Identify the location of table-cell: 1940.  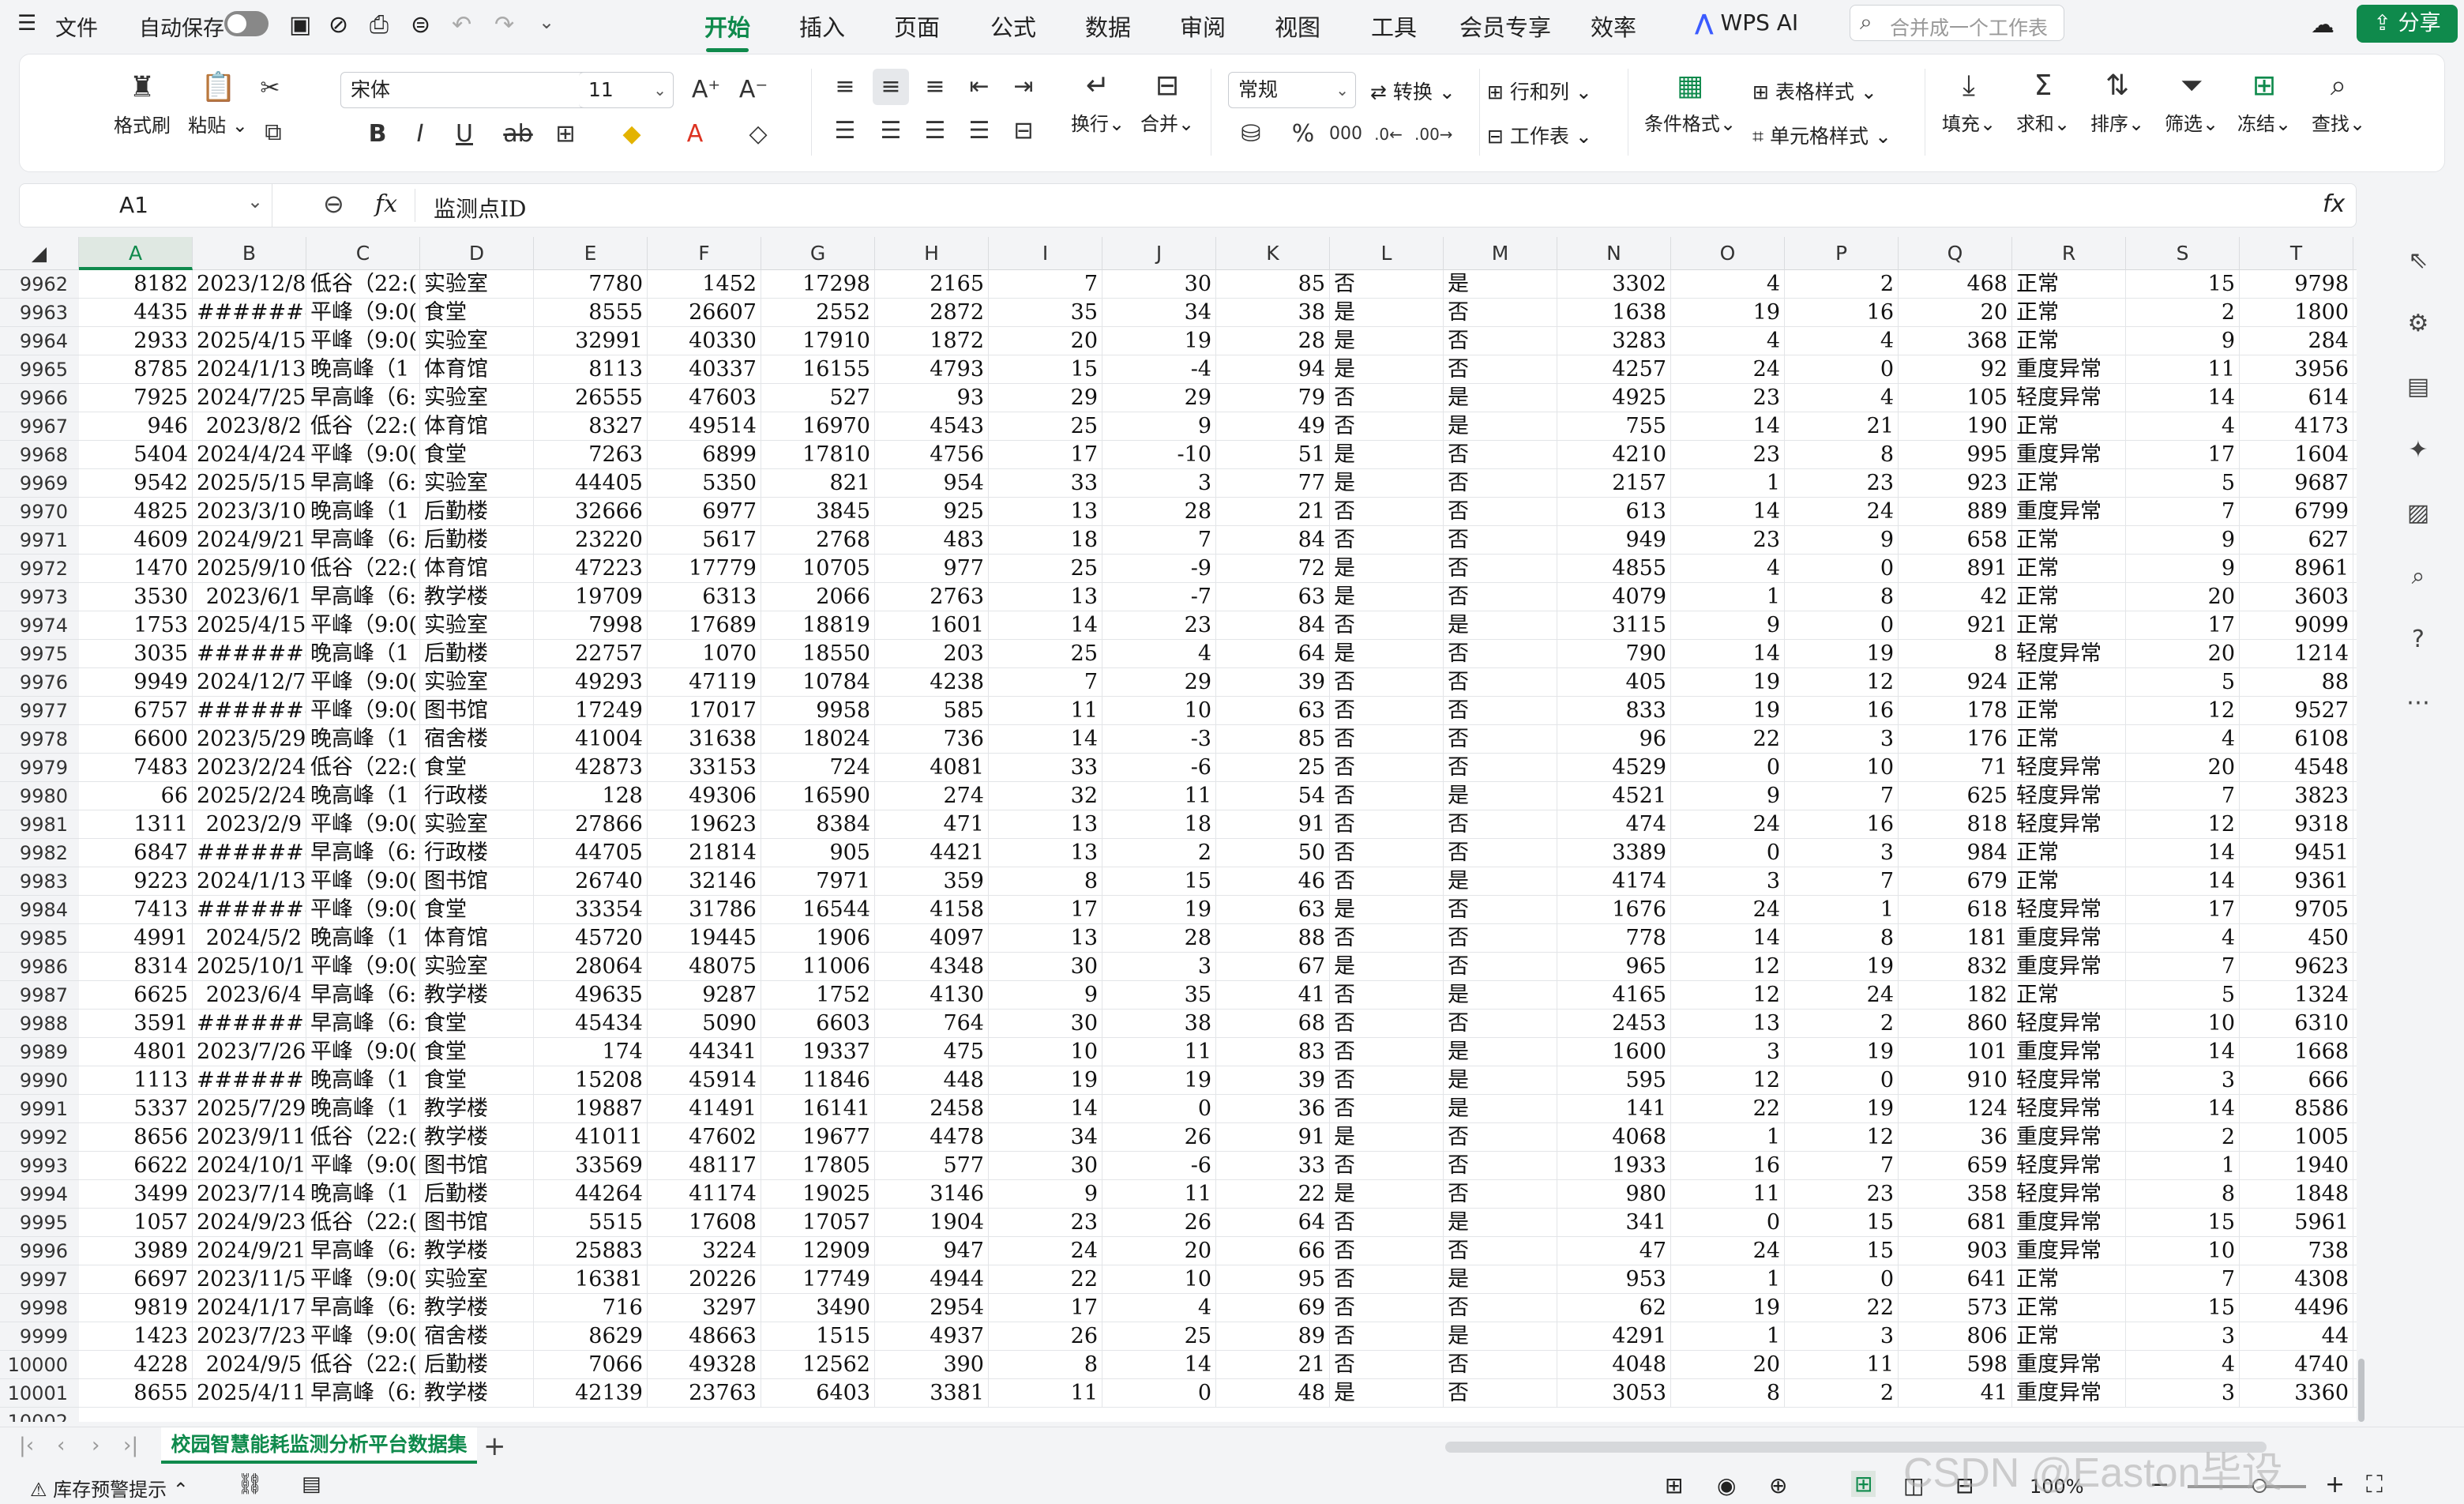
(2296, 1166).